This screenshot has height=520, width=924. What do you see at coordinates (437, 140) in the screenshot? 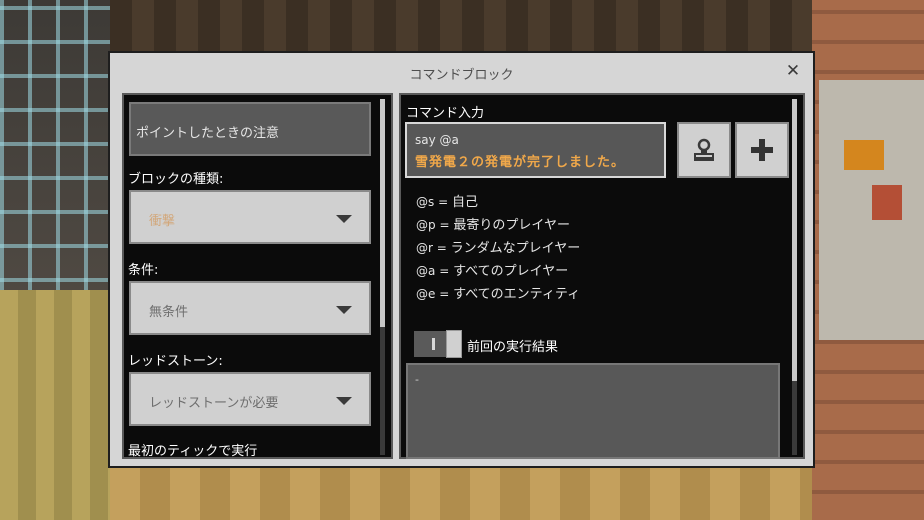
I see `command-text: say @a` at bounding box center [437, 140].